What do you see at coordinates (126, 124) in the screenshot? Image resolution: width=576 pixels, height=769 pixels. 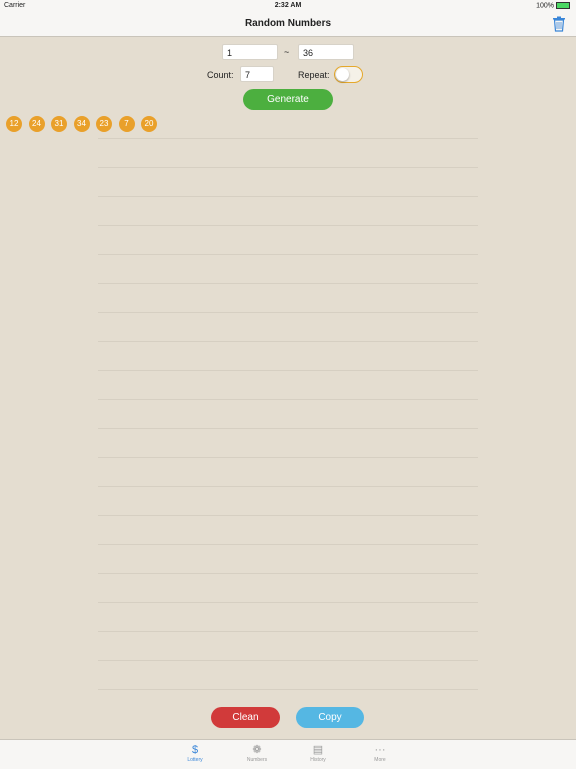 I see `result-ball: 7` at bounding box center [126, 124].